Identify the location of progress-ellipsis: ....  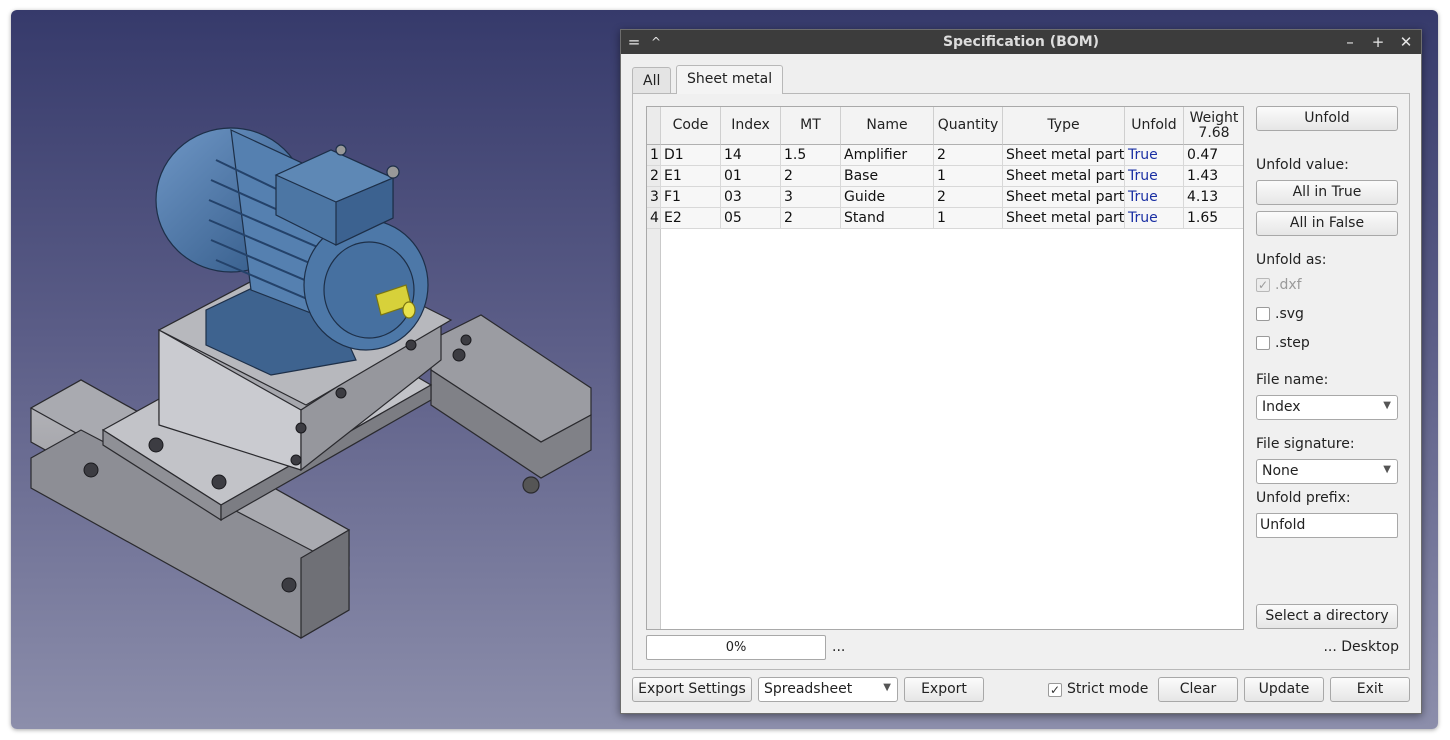
(839, 647).